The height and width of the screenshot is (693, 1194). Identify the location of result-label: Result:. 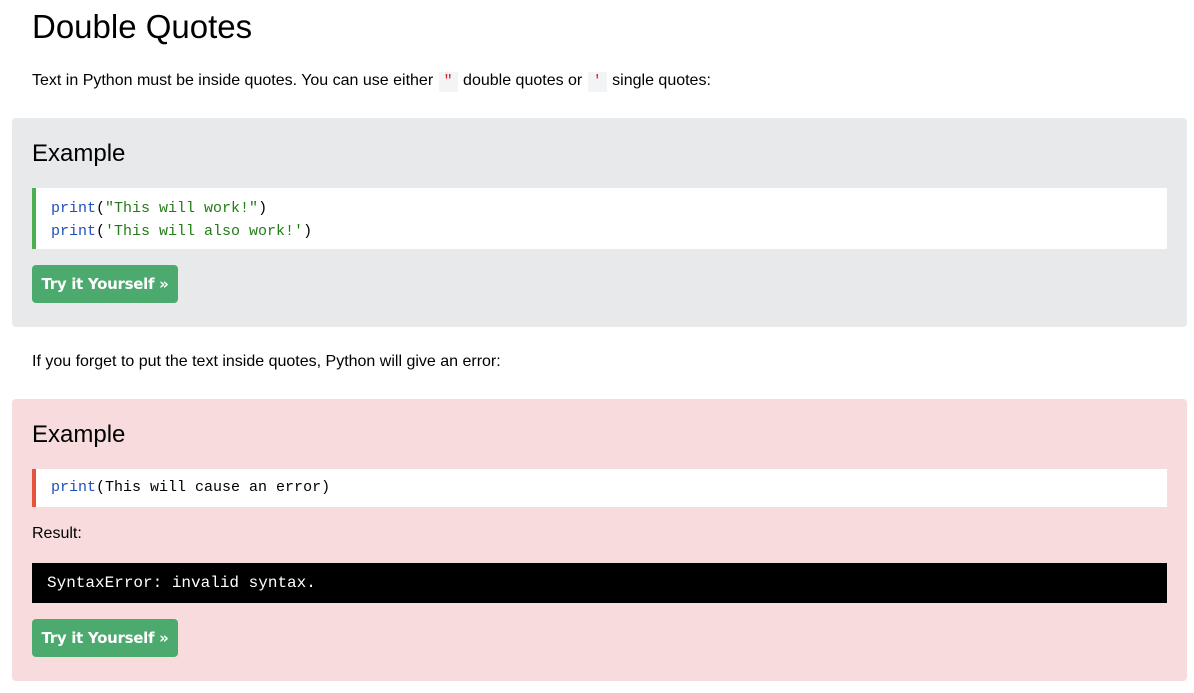
(57, 533).